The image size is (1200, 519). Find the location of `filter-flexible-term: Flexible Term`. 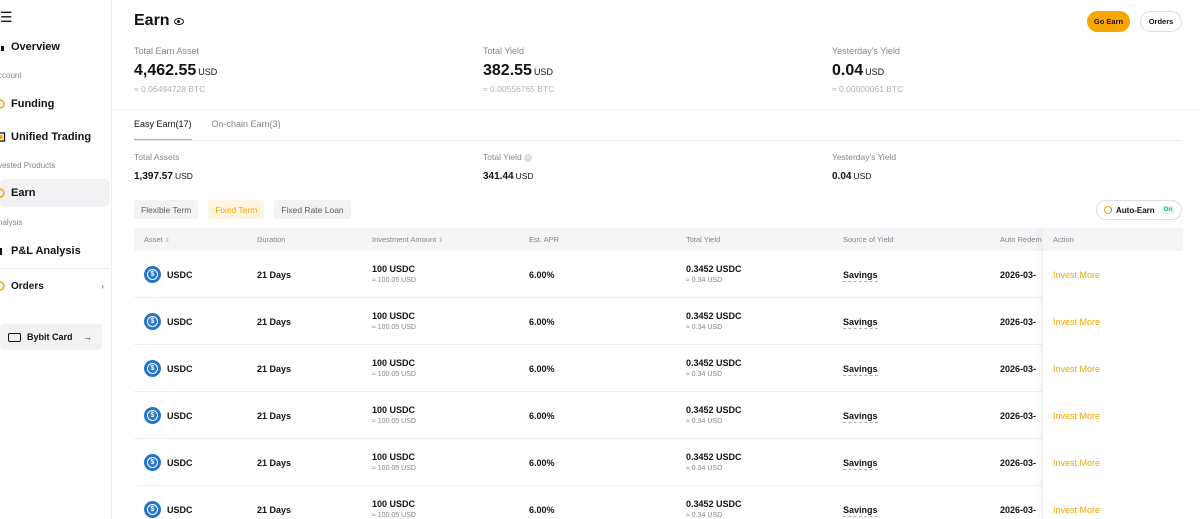

filter-flexible-term: Flexible Term is located at coordinates (166, 209).